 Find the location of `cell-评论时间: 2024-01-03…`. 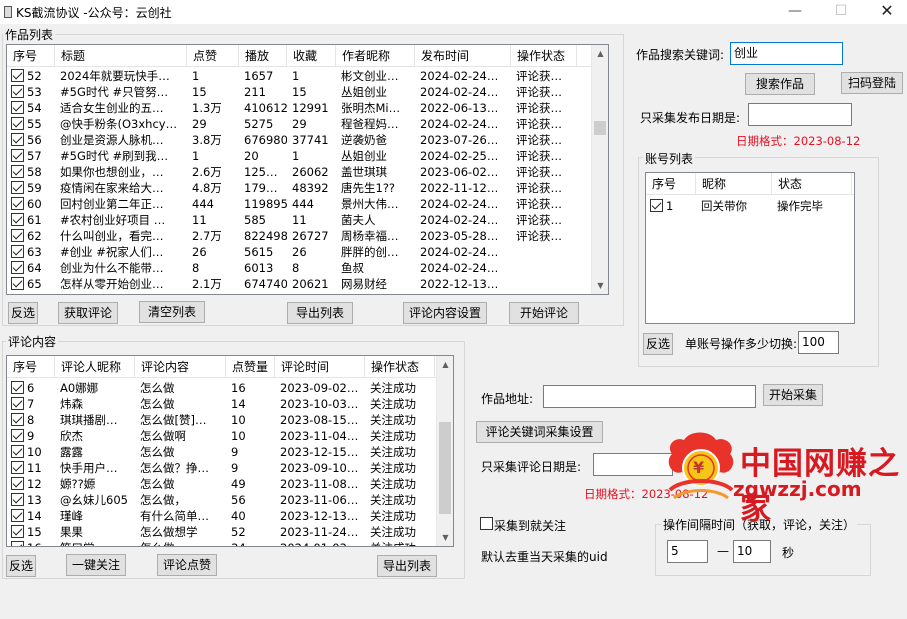

cell-评论时间: 2024-01-03… is located at coordinates (320, 543).